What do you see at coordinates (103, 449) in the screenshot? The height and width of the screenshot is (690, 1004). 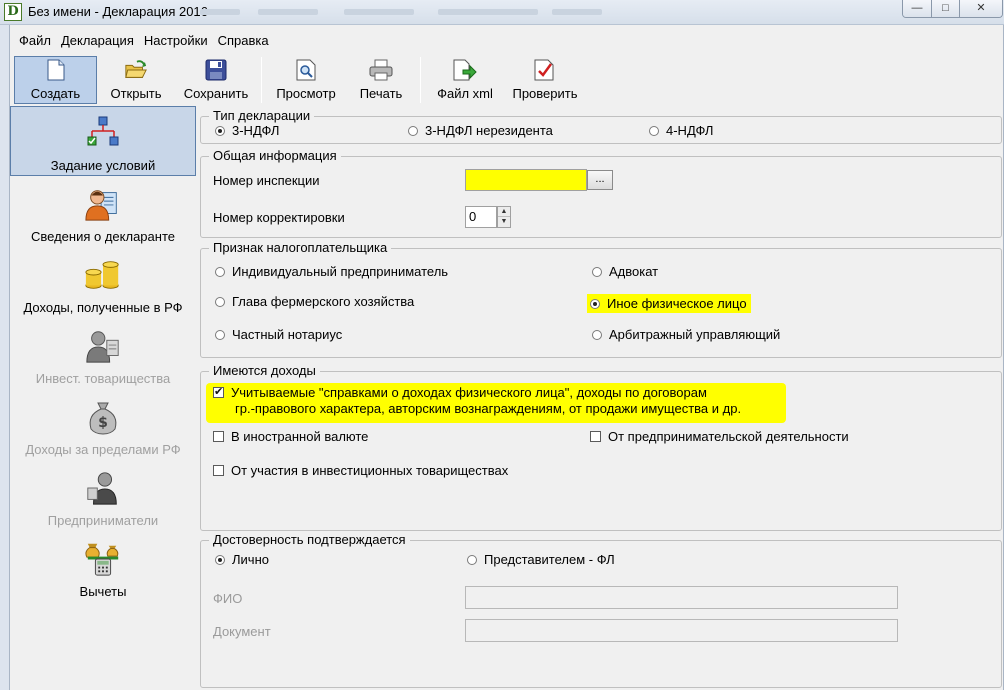 I see `sidebar-label: Доходы за пределами РФ` at bounding box center [103, 449].